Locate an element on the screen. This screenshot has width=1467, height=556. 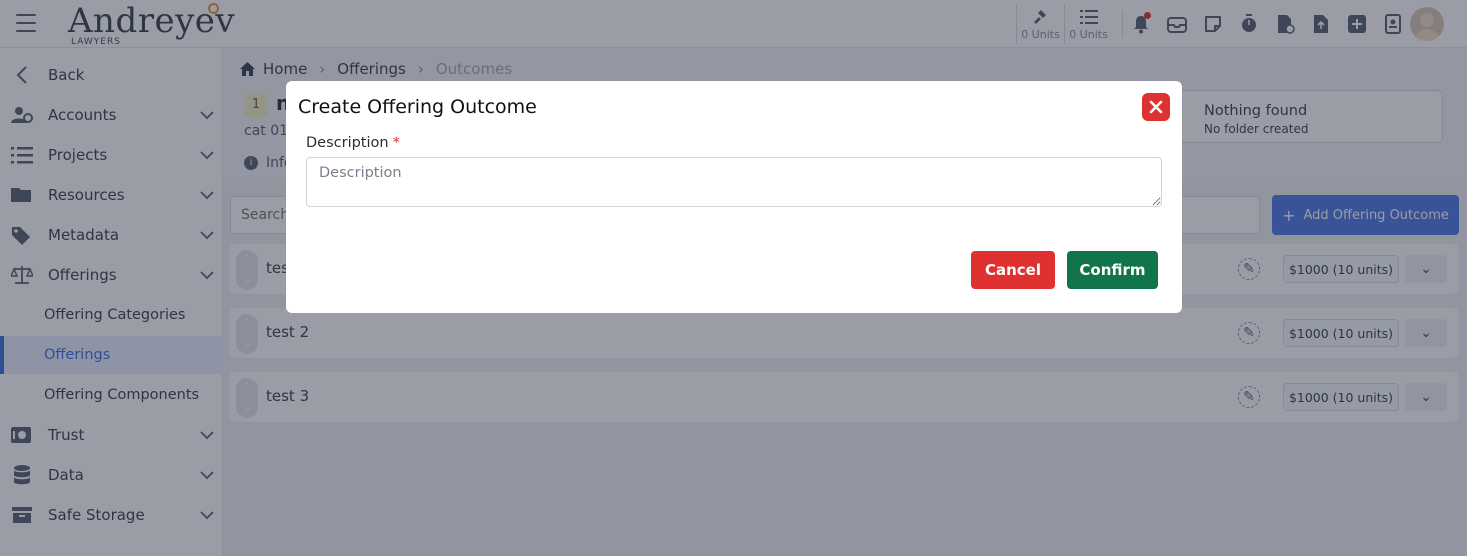
close-button is located at coordinates (1156, 107).